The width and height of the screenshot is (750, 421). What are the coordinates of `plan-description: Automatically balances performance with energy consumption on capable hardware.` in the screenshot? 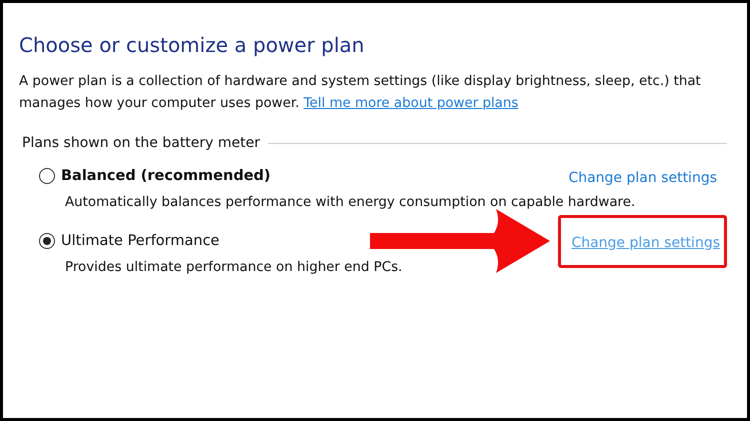 It's located at (350, 202).